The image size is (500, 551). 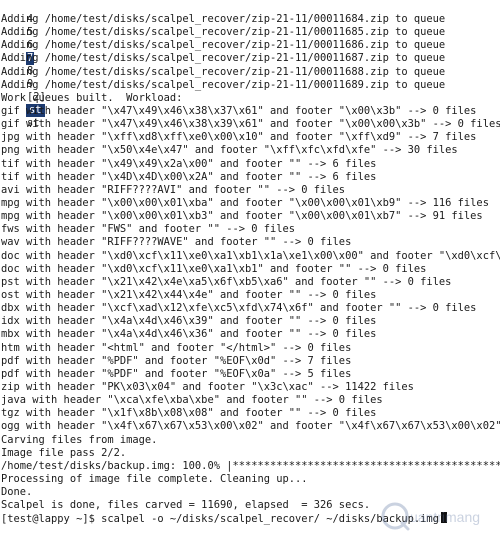 I want to click on output-line: Image file pass 2/2., so click(x=64, y=452).